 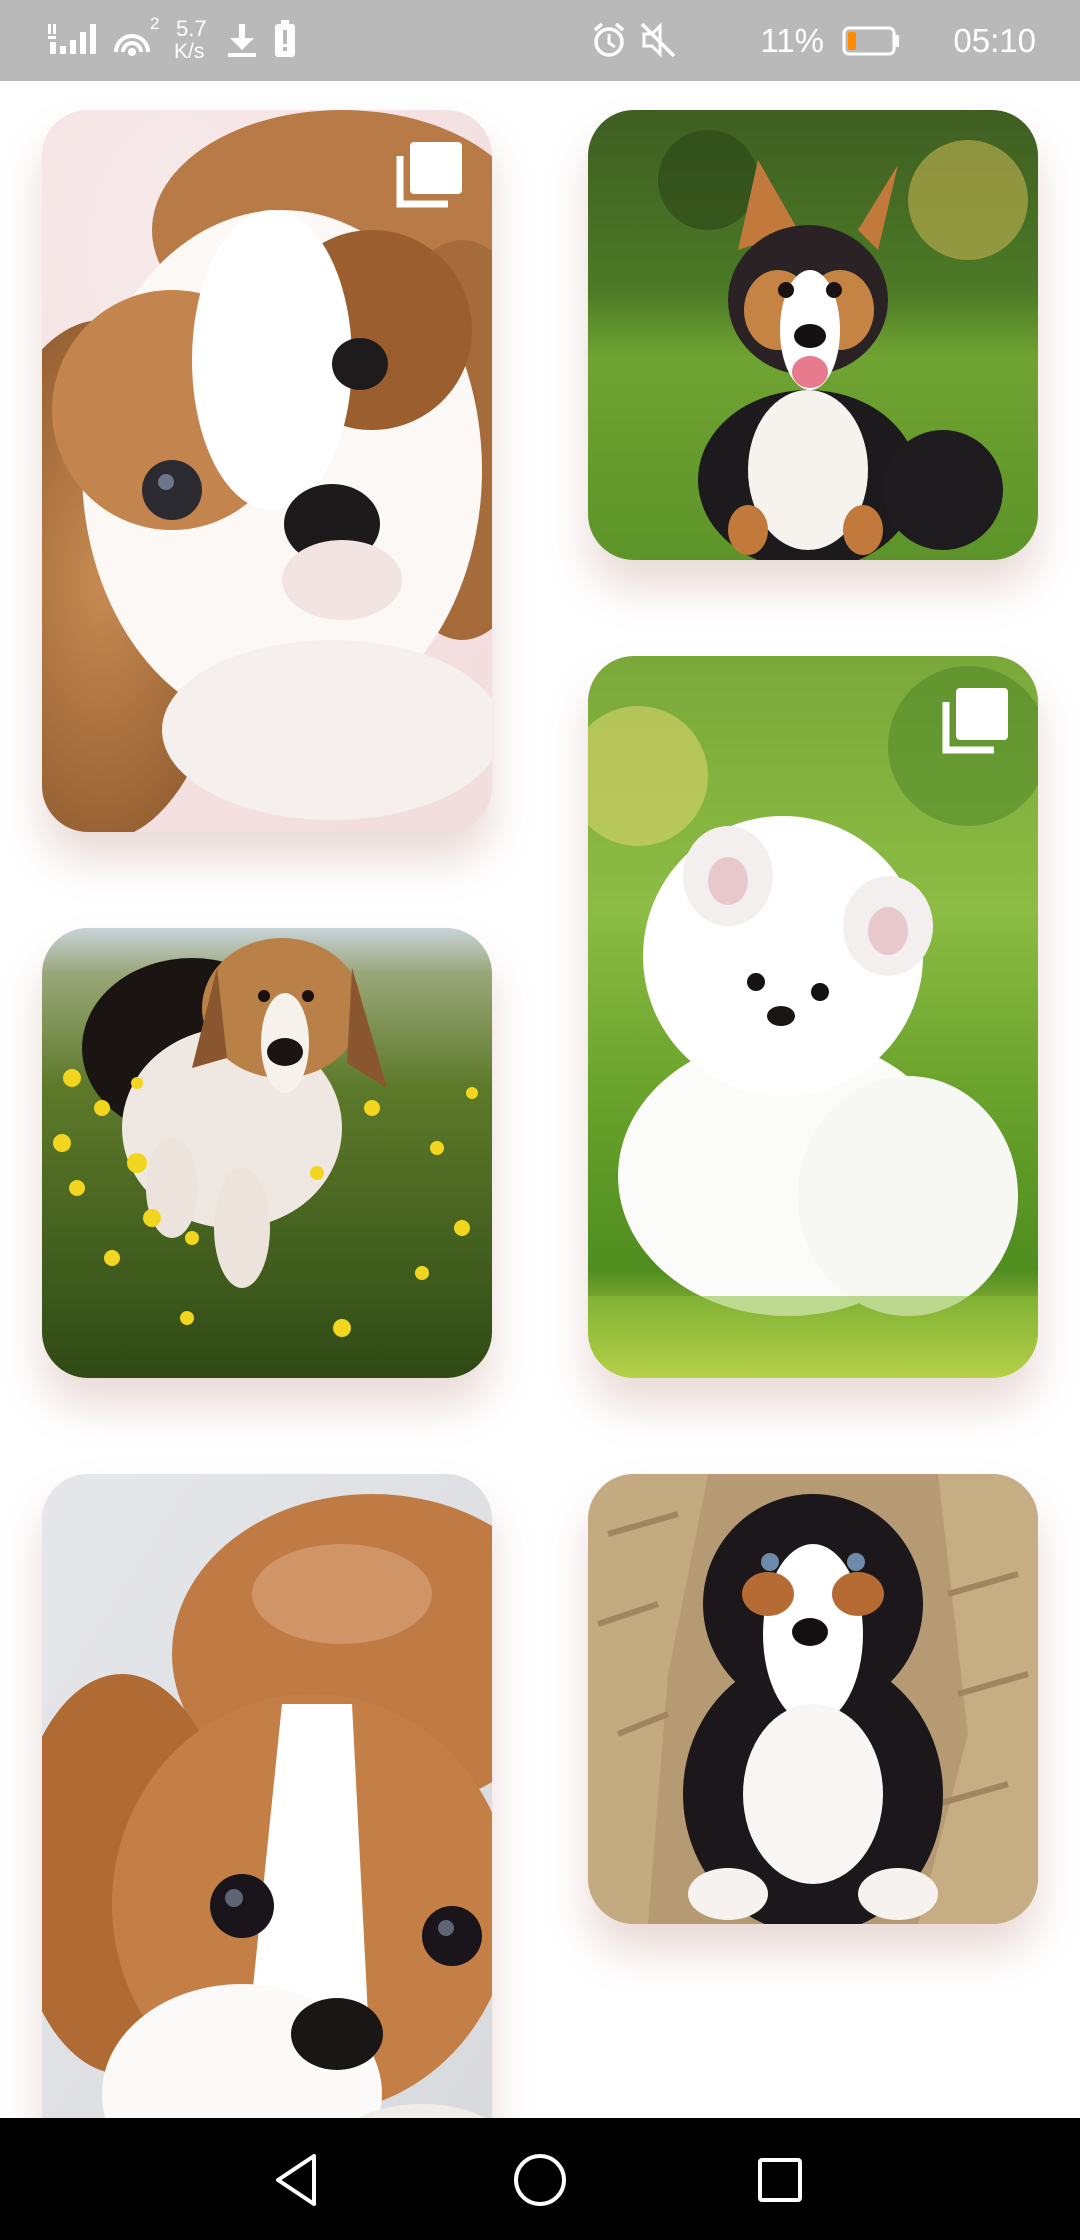 I want to click on mute-icon, so click(x=658, y=42).